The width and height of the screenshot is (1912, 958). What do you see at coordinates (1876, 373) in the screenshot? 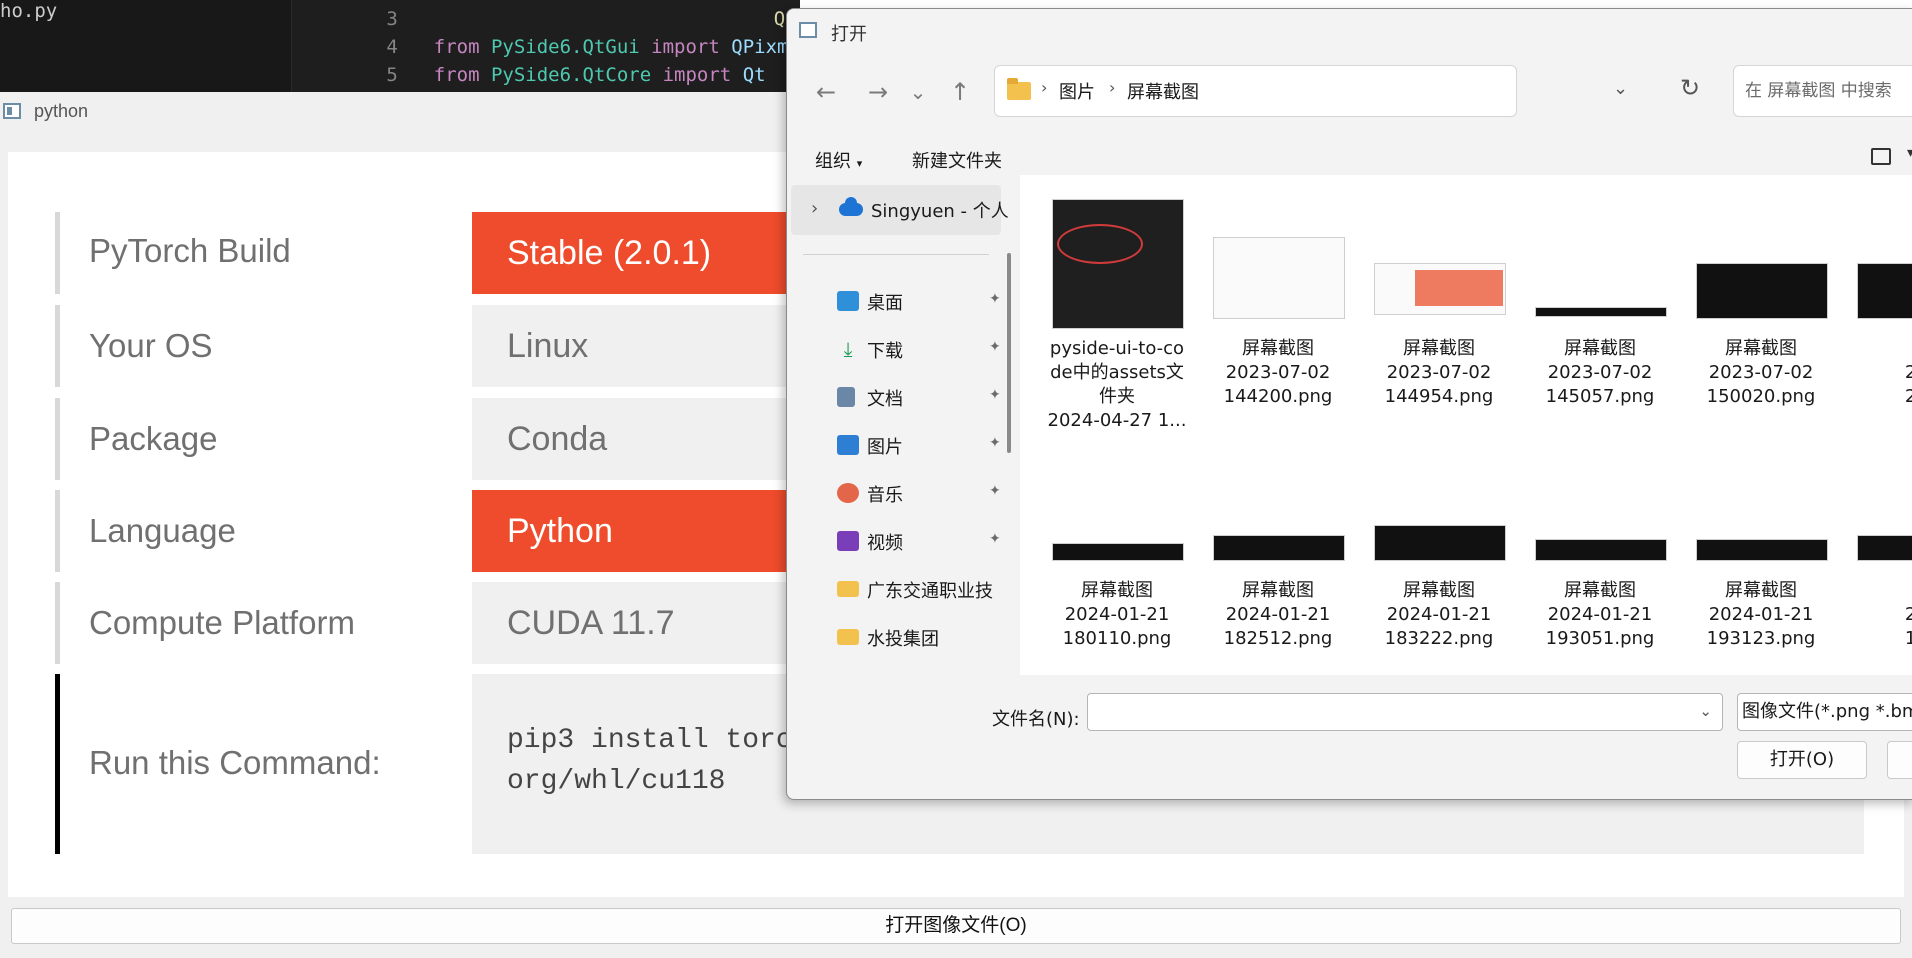
I see `file-name-line: 202` at bounding box center [1876, 373].